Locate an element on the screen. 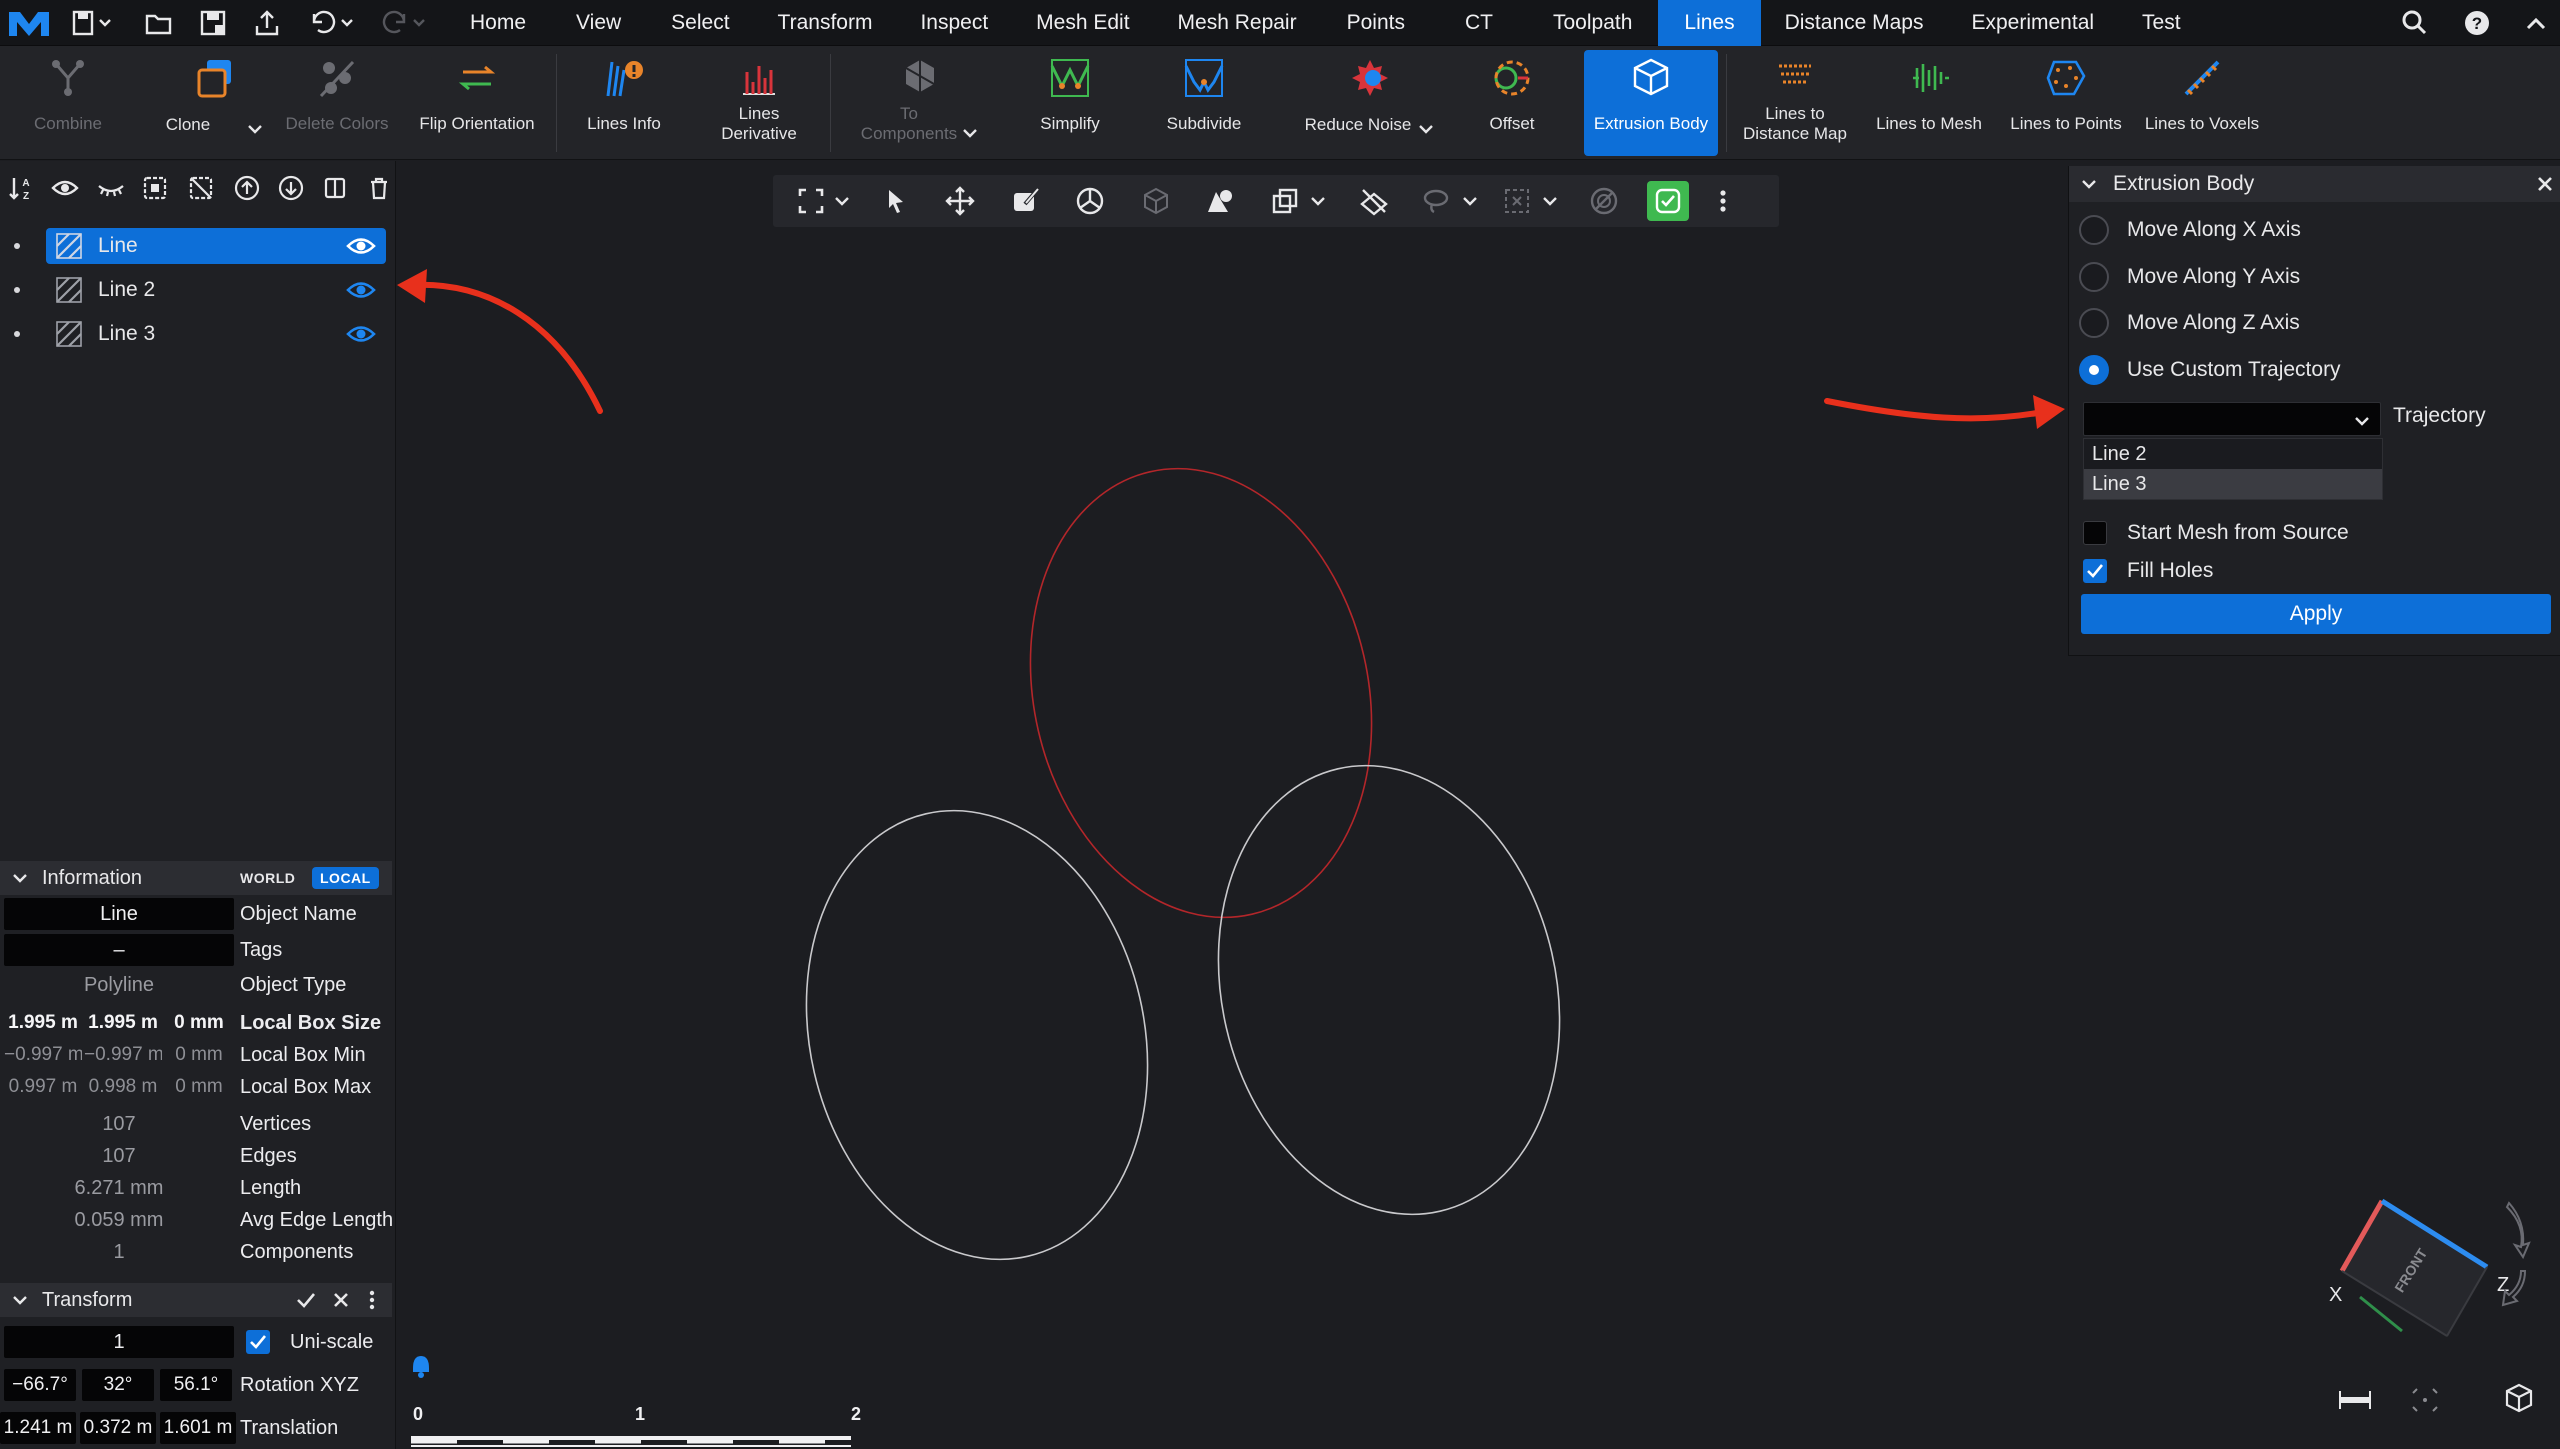 This screenshot has width=2560, height=1449. fill-holes-row: Fill Holes is located at coordinates (2148, 571).